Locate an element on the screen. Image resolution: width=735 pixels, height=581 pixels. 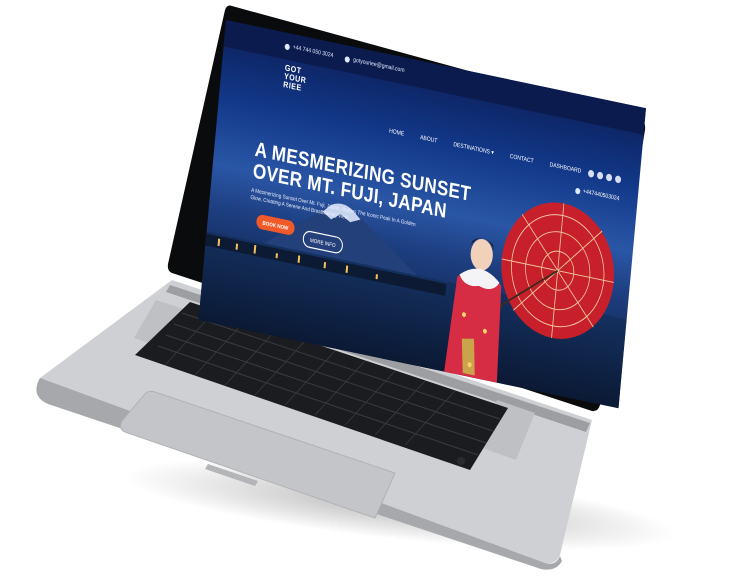
nav-item-about: ABOUT is located at coordinates (429, 139).